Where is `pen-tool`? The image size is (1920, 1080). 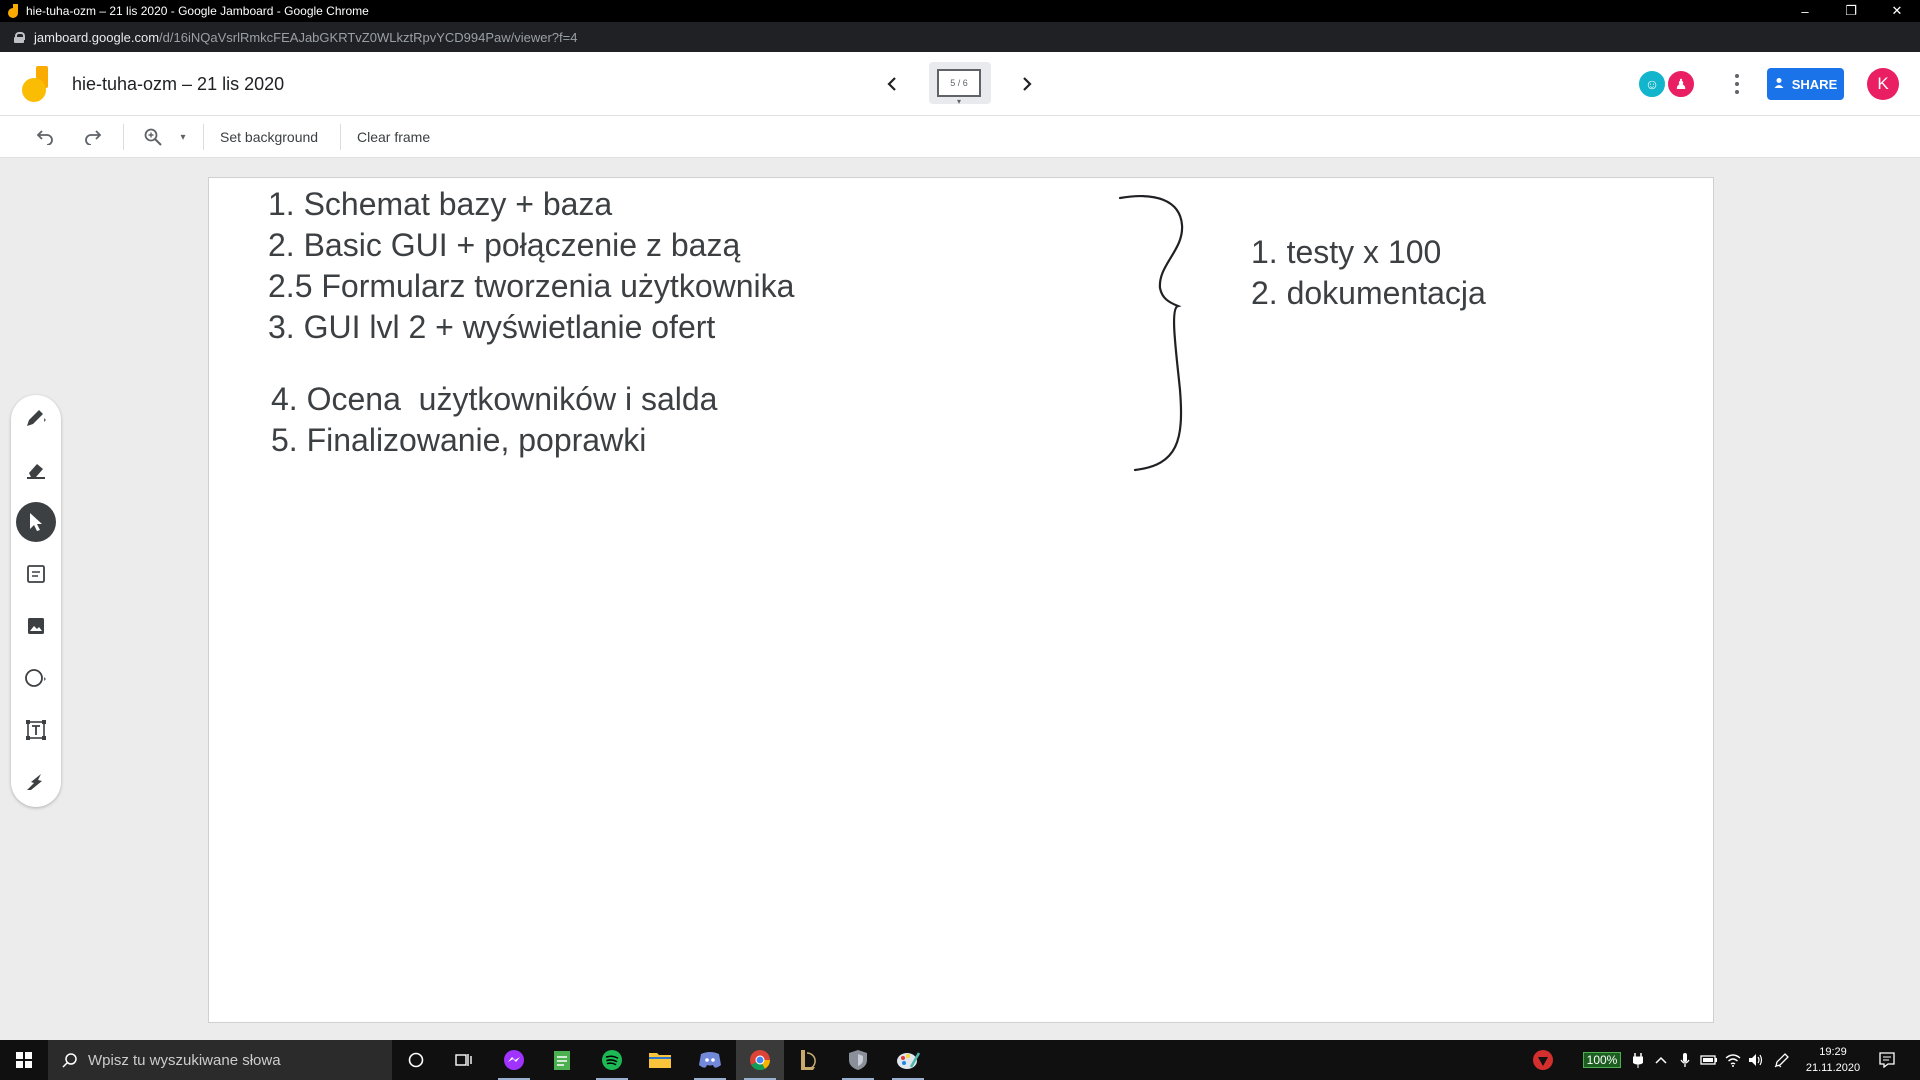
pen-tool is located at coordinates (36, 418).